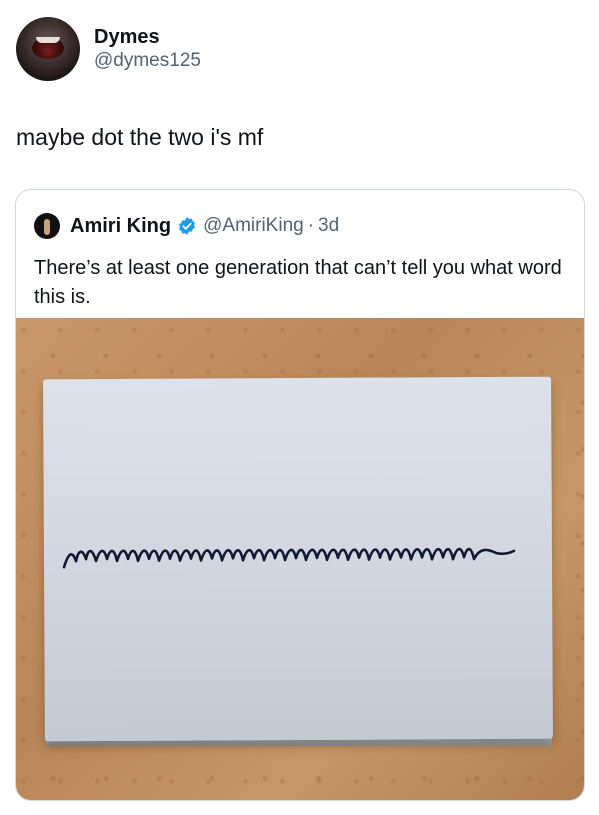 The height and width of the screenshot is (815, 599). What do you see at coordinates (48, 40) in the screenshot?
I see `avatar-teeth` at bounding box center [48, 40].